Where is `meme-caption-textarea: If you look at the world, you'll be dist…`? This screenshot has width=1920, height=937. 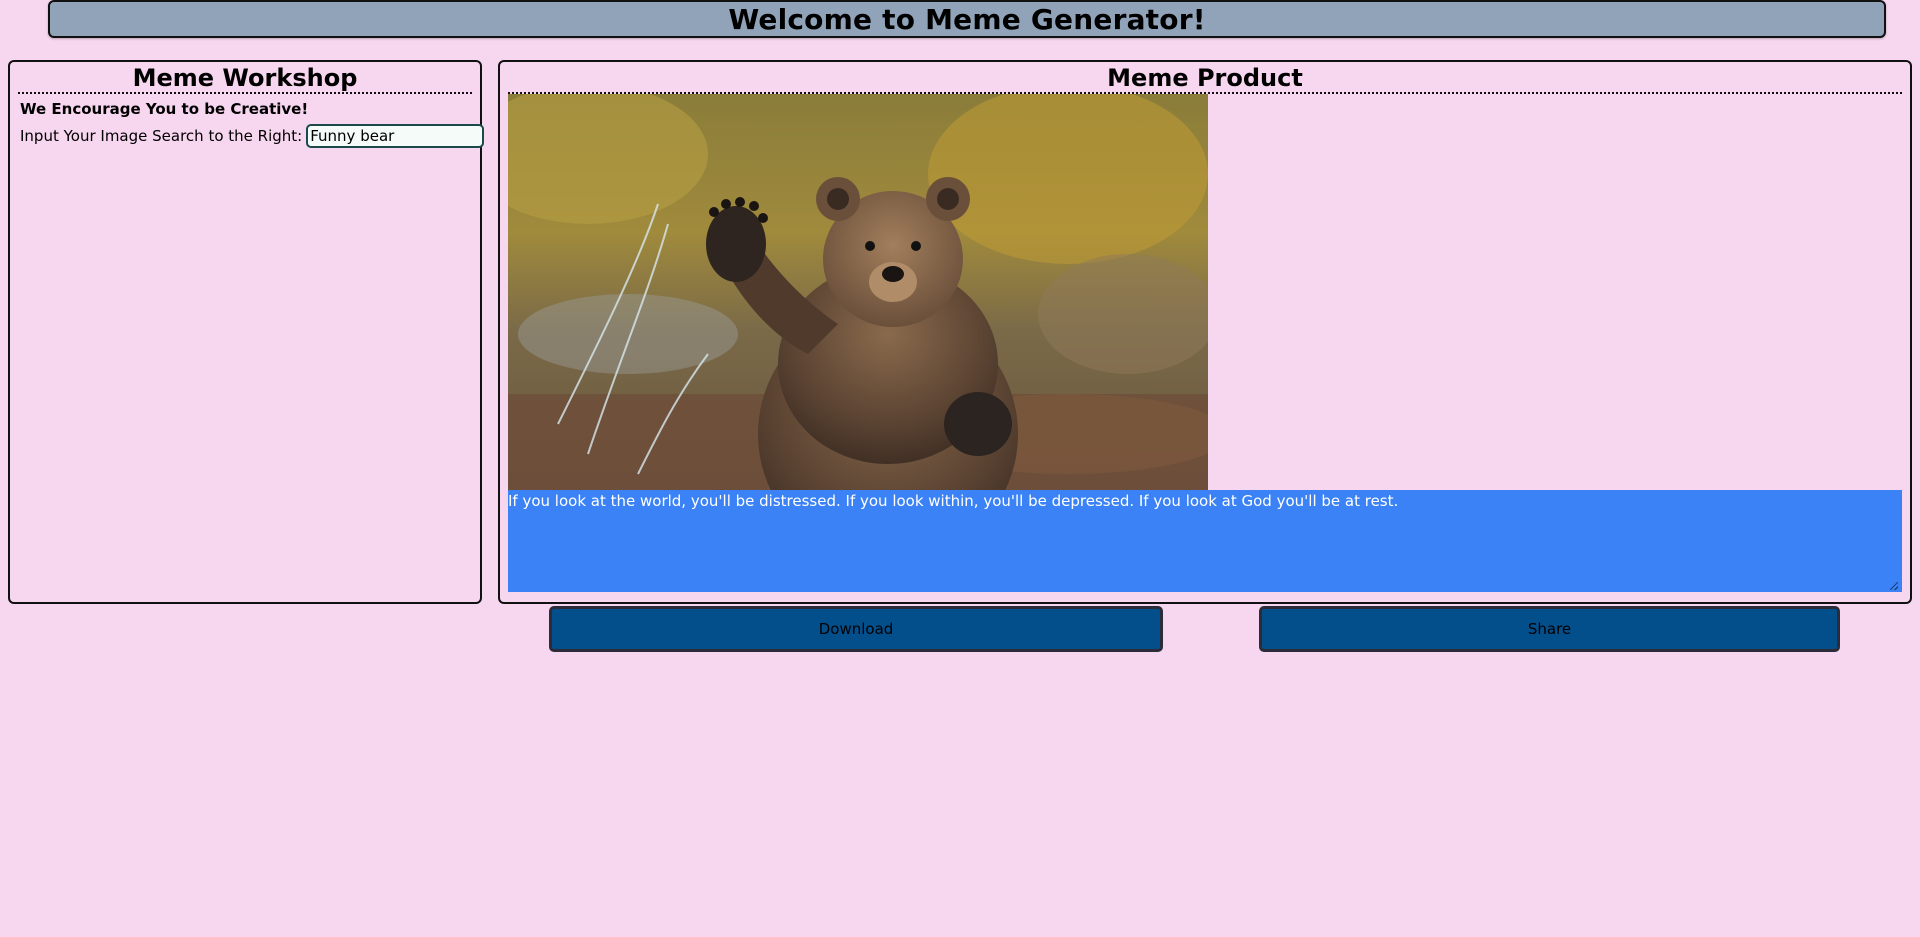
meme-caption-textarea: If you look at the world, you'll be dist… is located at coordinates (1205, 541).